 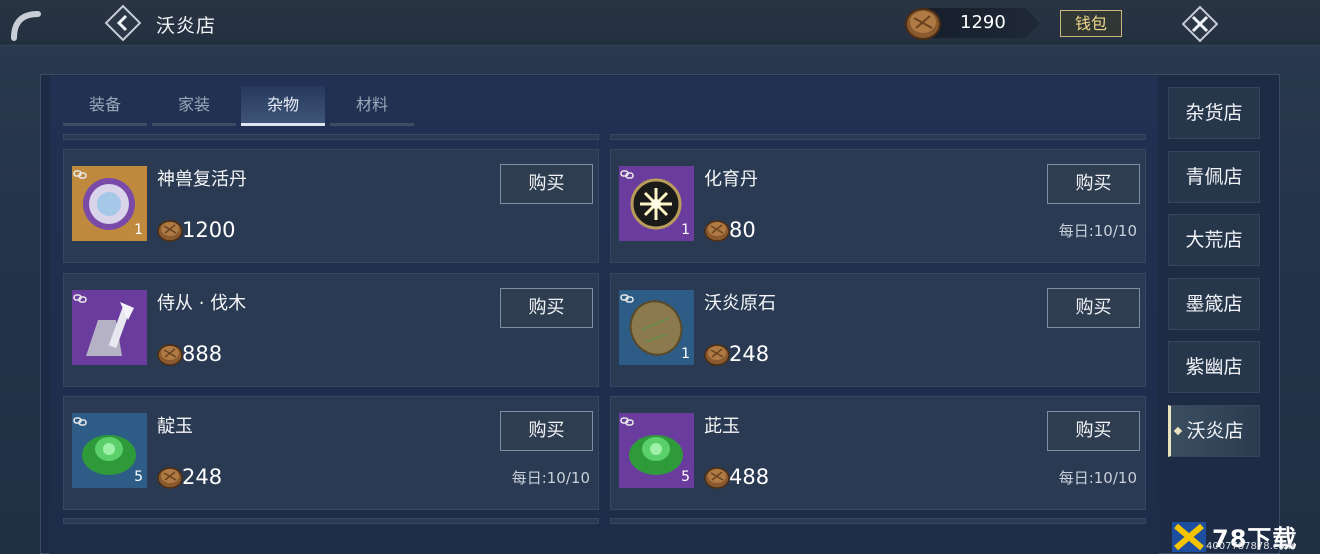 I want to click on wallet-button: 钱包, so click(x=1091, y=23).